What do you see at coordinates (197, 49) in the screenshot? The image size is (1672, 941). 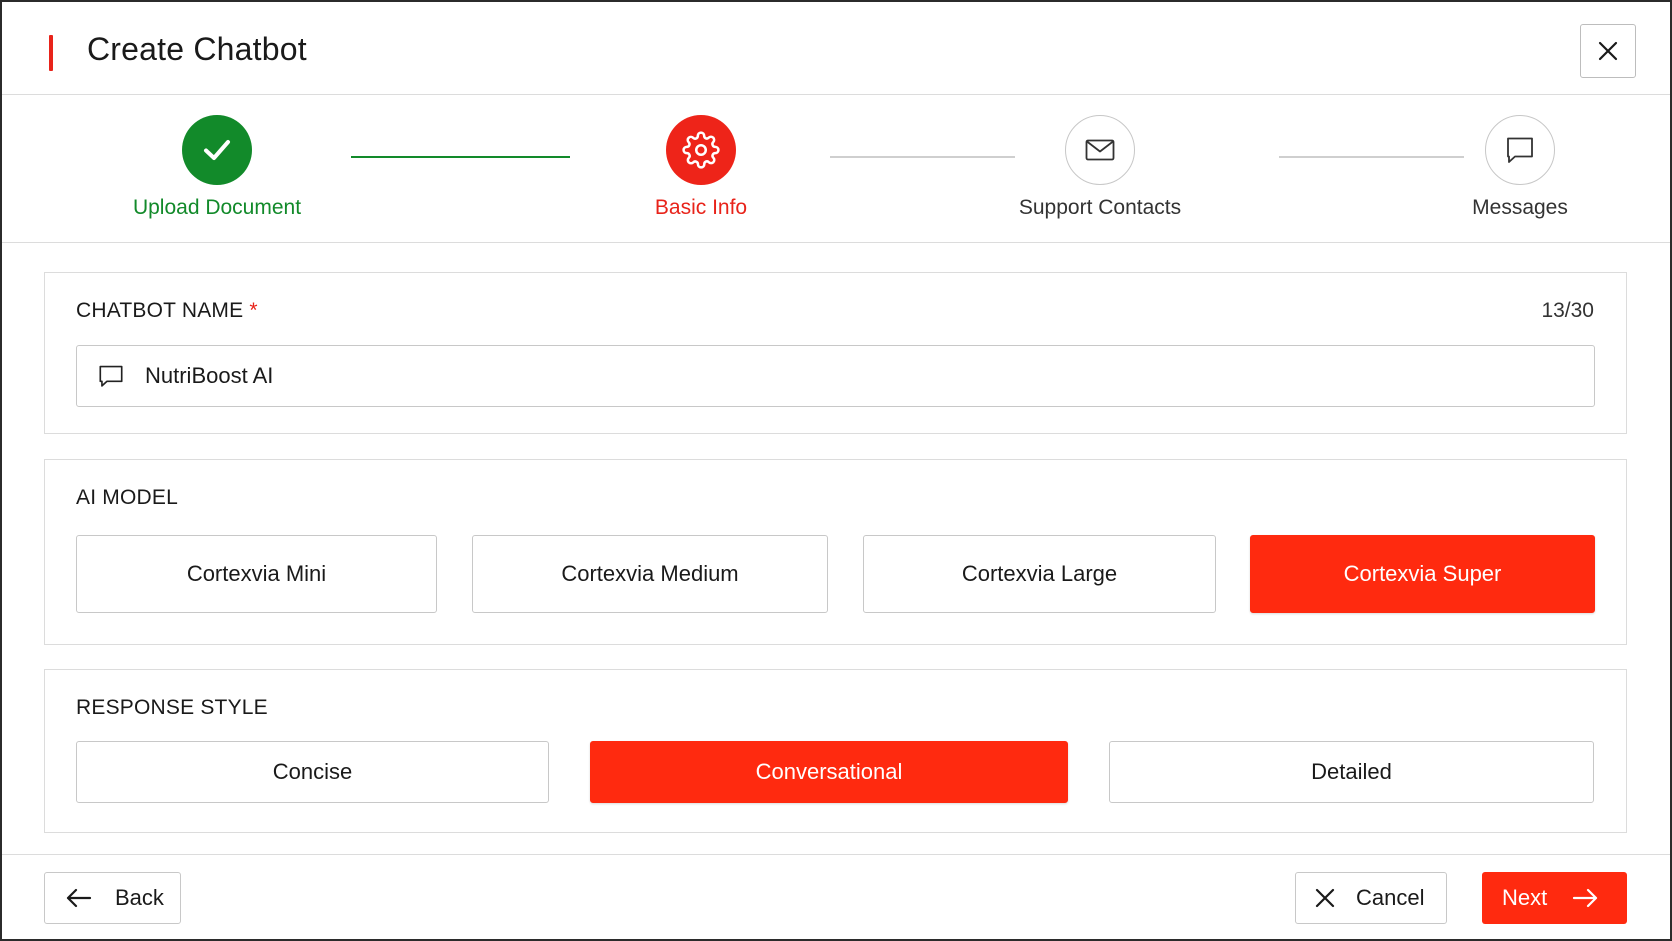 I see `dialog-title: Create Chatbot` at bounding box center [197, 49].